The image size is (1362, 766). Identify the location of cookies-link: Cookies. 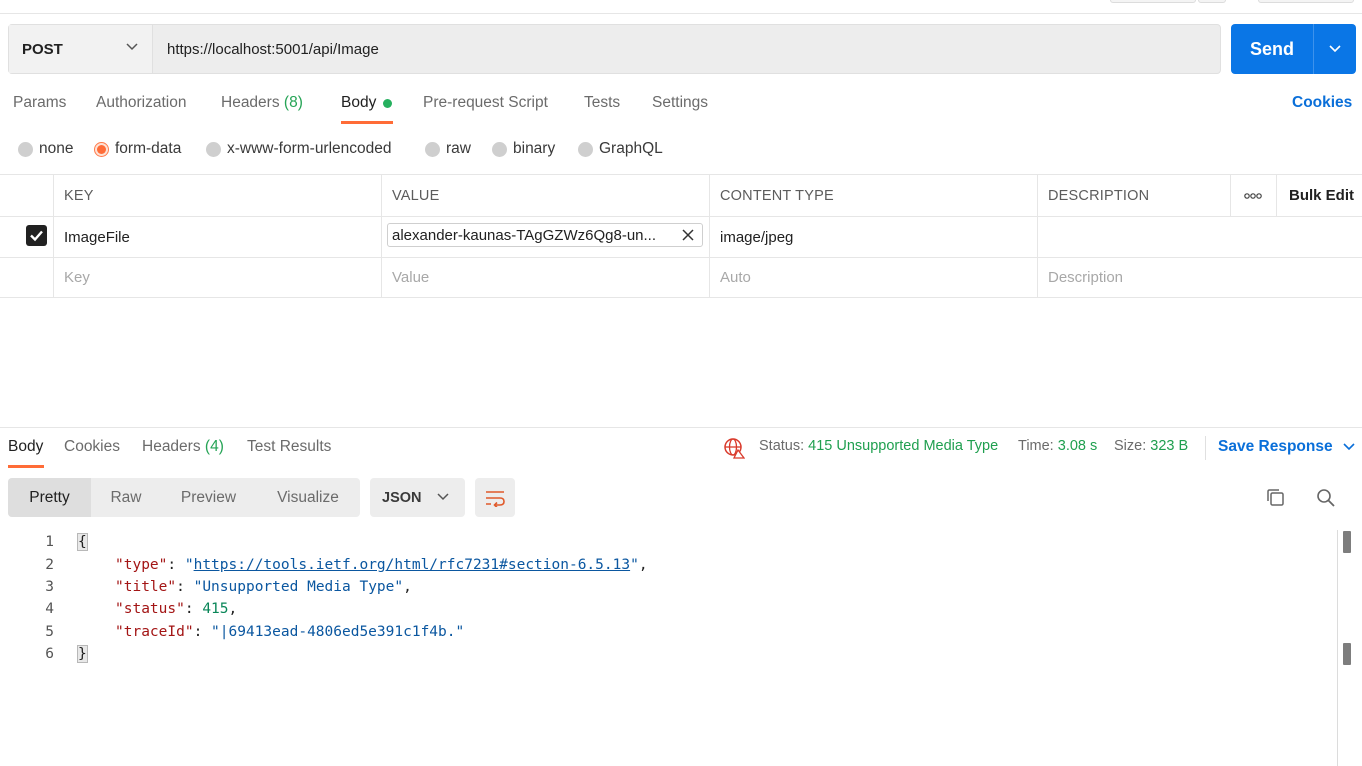
(1322, 103).